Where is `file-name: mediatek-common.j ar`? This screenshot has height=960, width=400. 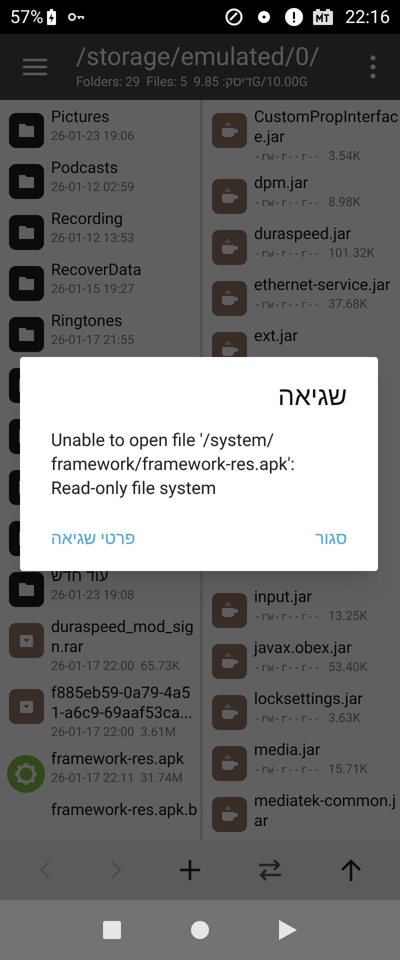
file-name: mediatek-common.j ar is located at coordinates (325, 811).